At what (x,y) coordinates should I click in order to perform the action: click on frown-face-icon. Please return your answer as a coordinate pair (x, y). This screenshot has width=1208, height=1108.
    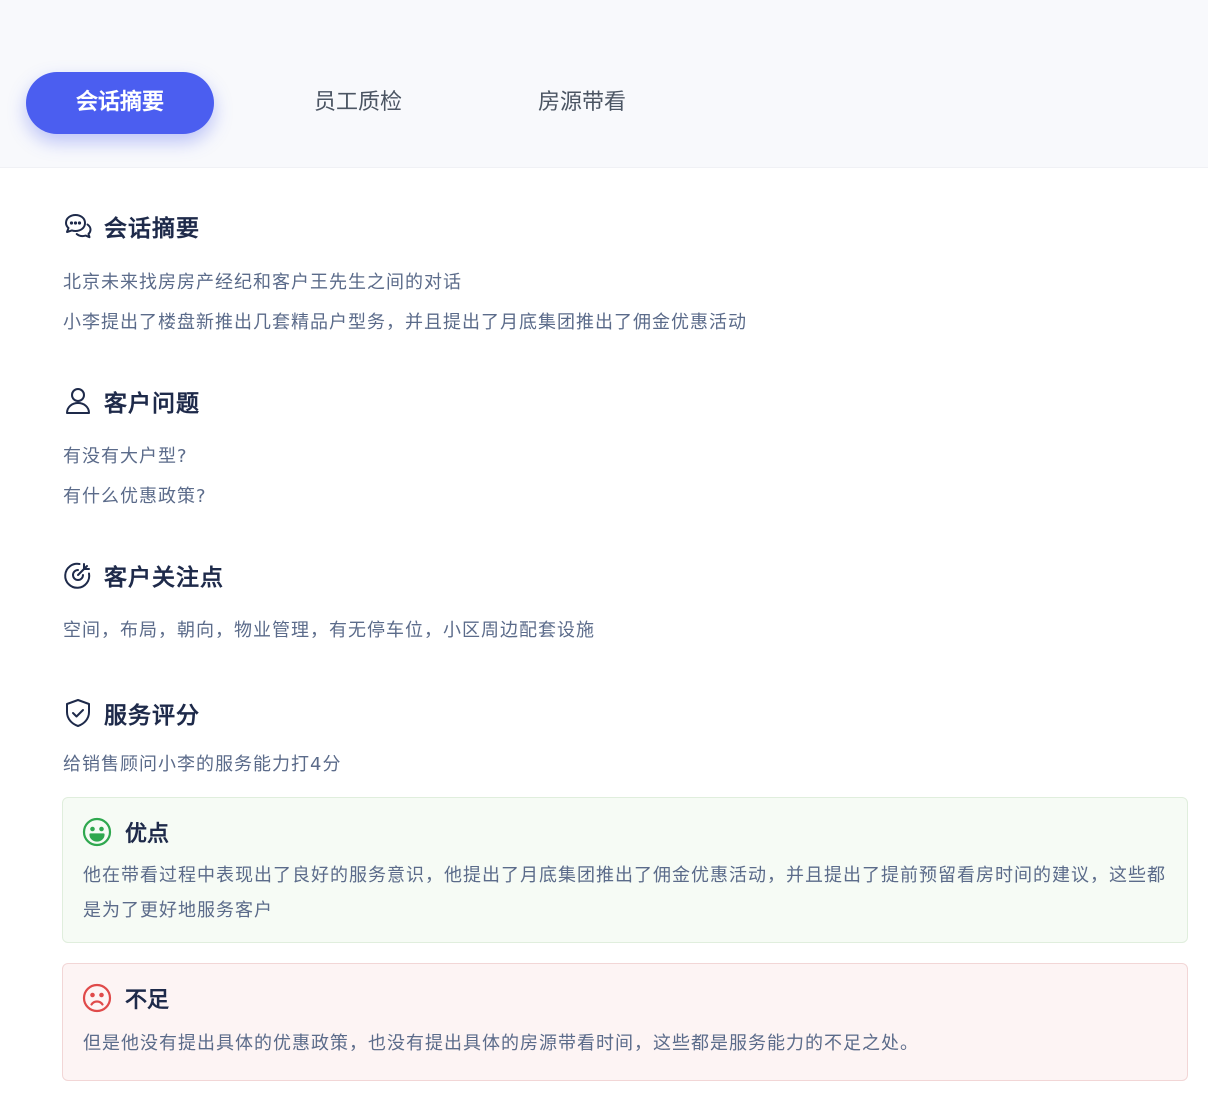
    Looking at the image, I should click on (97, 998).